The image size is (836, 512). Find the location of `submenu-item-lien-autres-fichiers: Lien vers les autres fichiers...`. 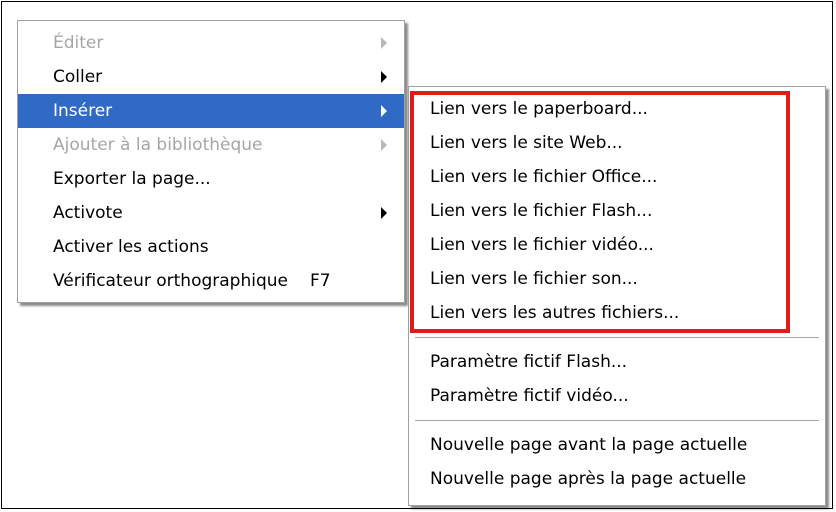

submenu-item-lien-autres-fichiers: Lien vers les autres fichiers... is located at coordinates (617, 313).